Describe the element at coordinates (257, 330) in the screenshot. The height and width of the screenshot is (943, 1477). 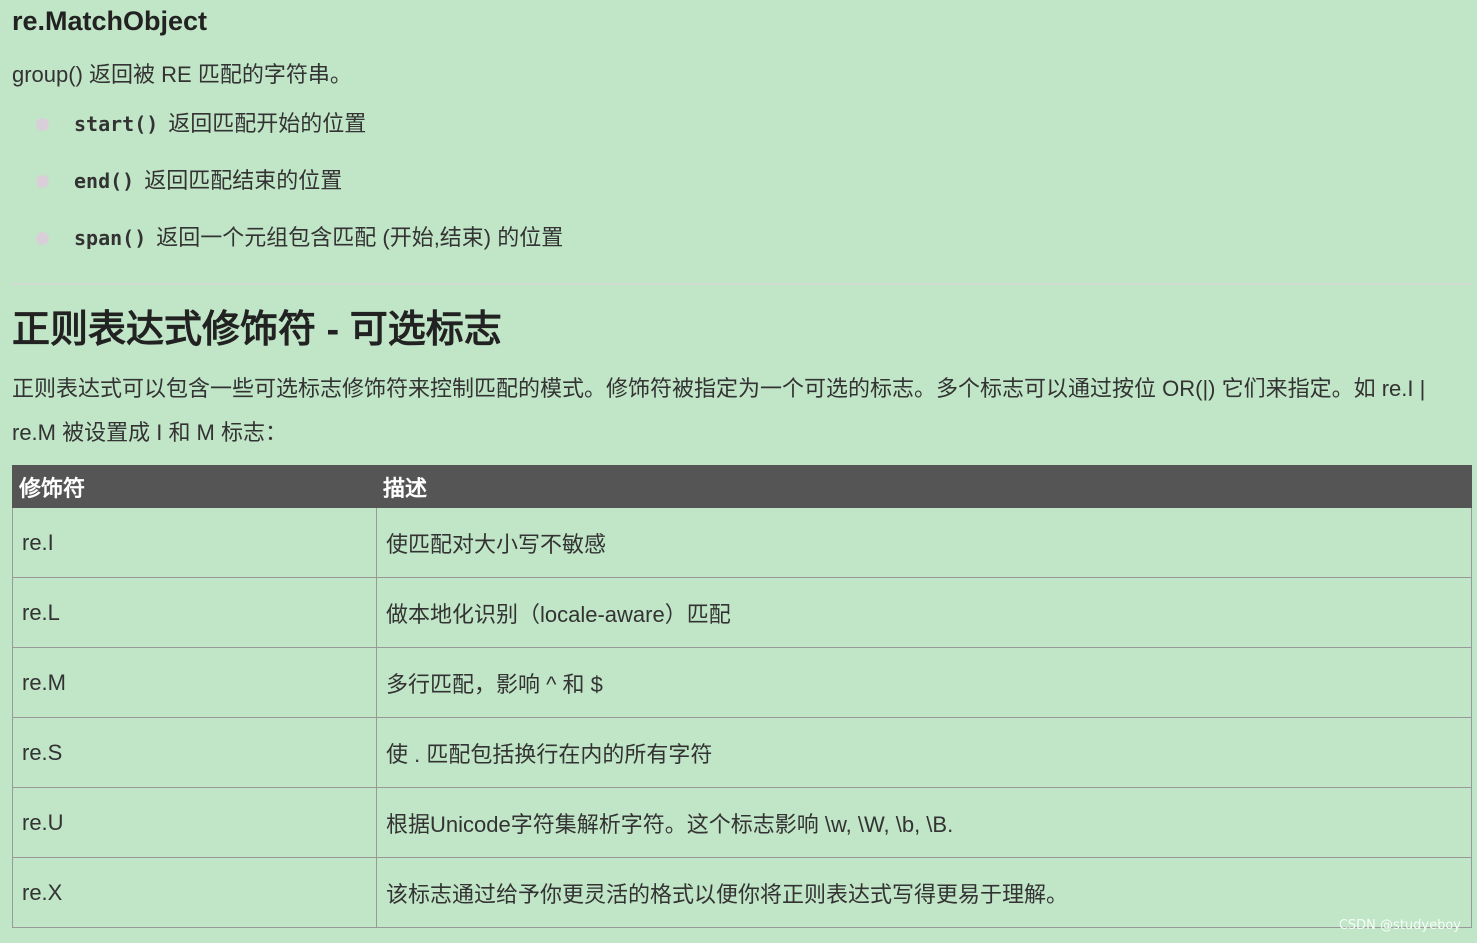
I see `section-title-flags: 正则表达式修饰符 - 可选标志` at that location.